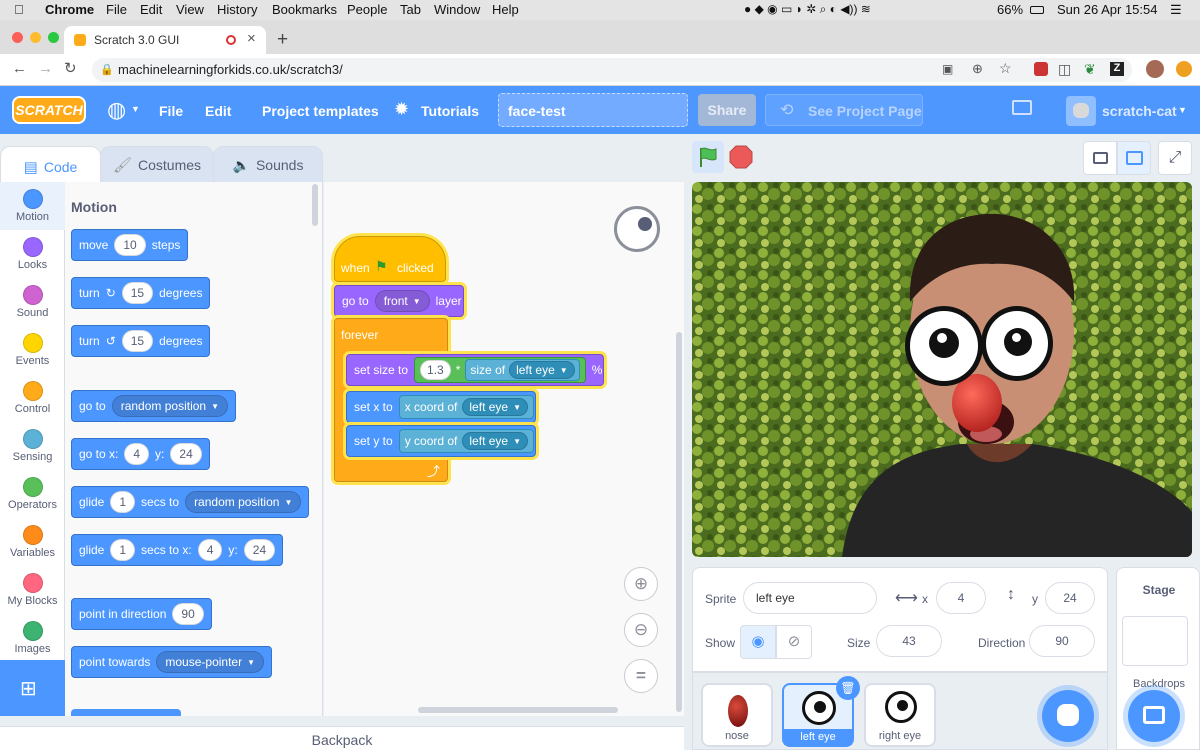  What do you see at coordinates (457, 9) in the screenshot?
I see `menu-window: Window` at bounding box center [457, 9].